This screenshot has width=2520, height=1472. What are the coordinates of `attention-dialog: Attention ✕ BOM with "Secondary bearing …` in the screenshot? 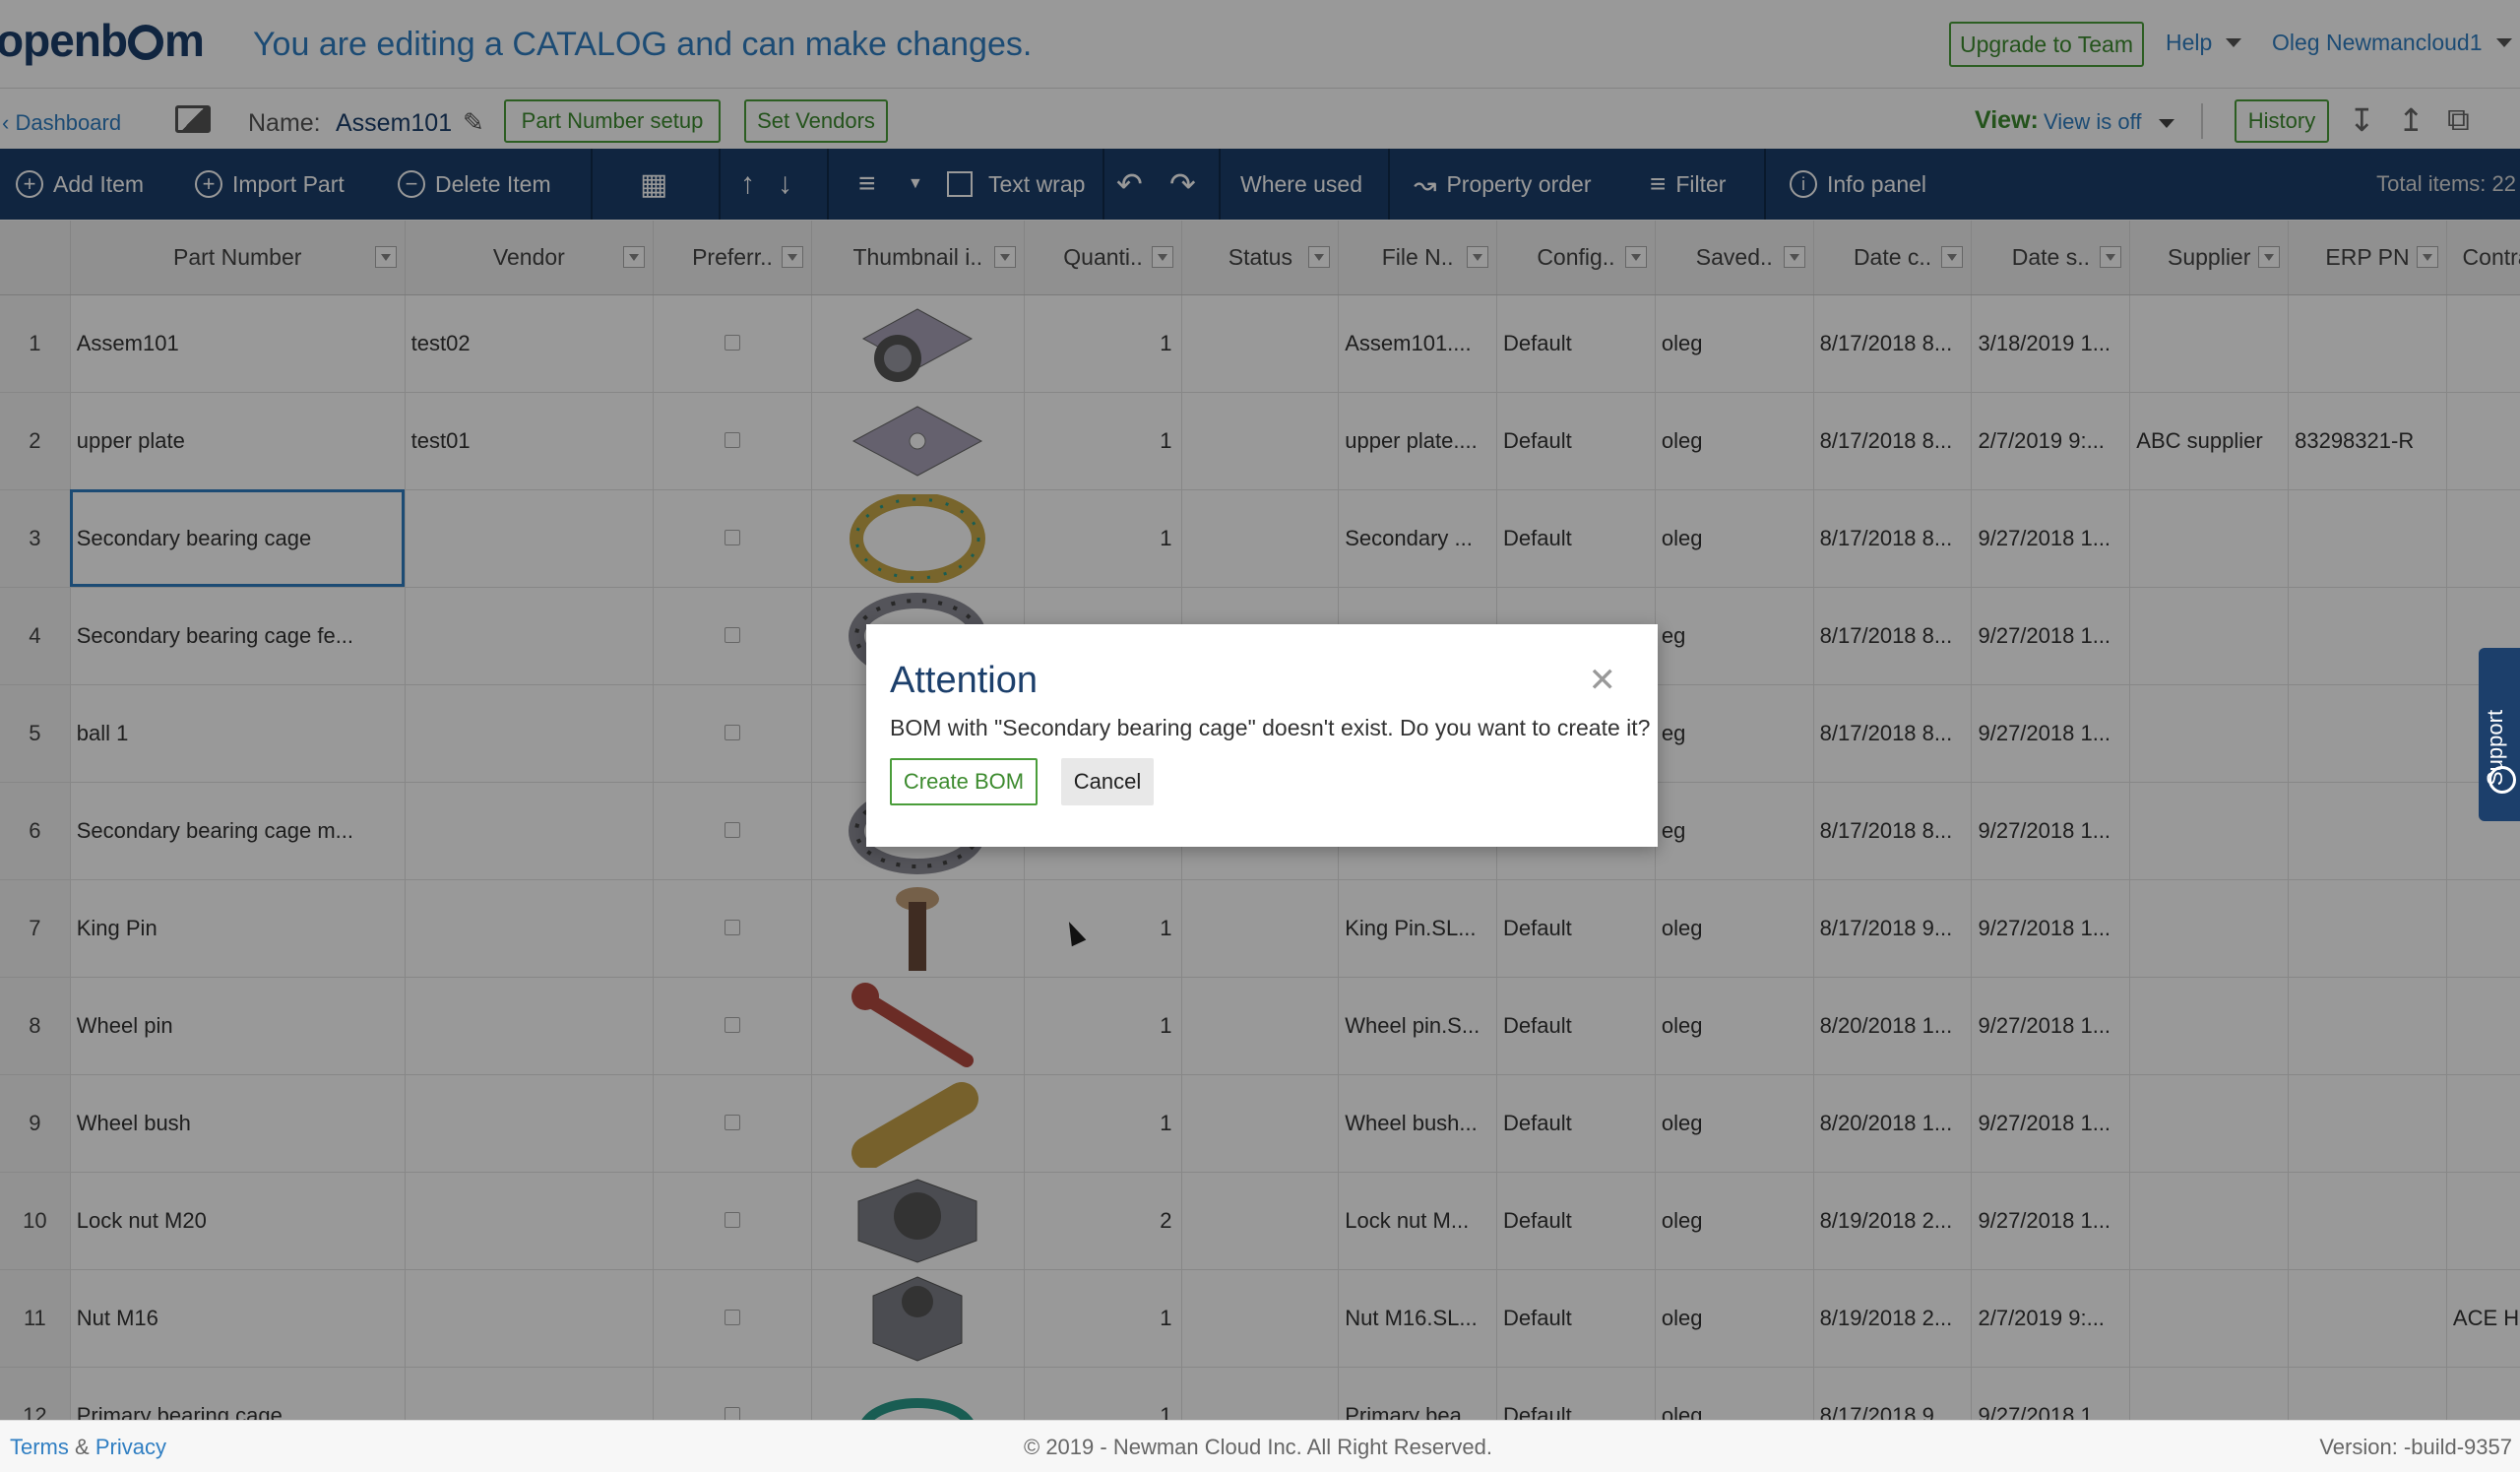 It's located at (1262, 735).